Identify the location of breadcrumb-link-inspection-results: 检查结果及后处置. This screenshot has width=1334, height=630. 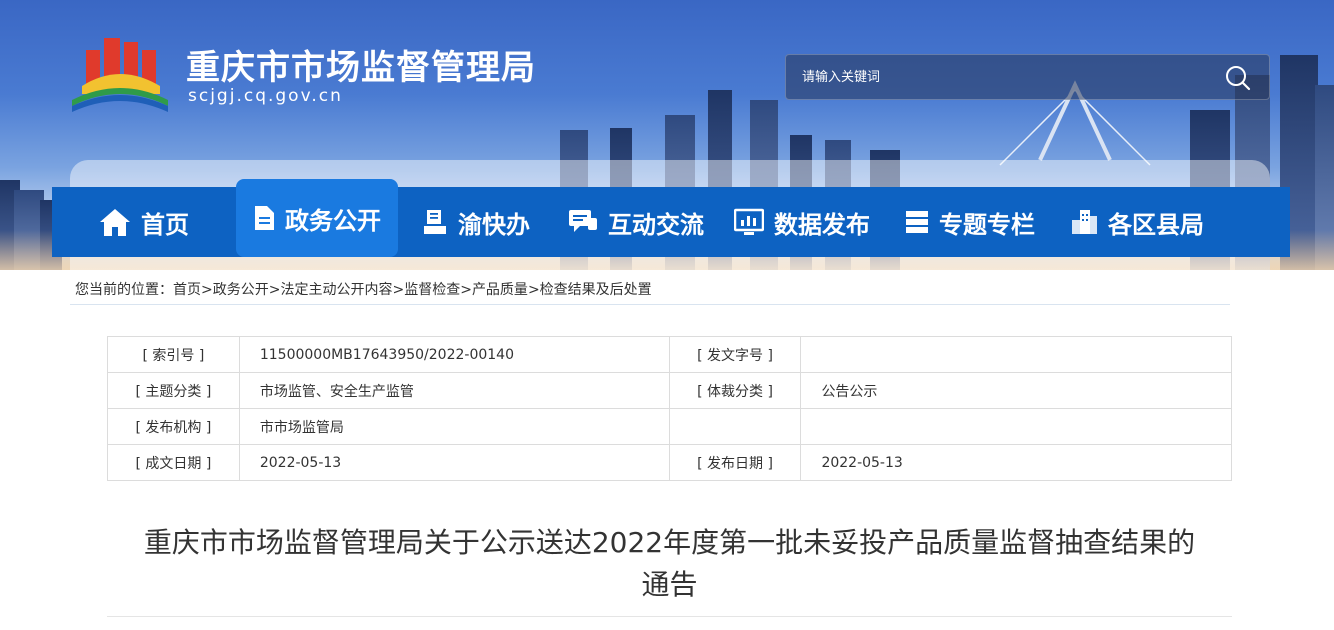
(596, 290).